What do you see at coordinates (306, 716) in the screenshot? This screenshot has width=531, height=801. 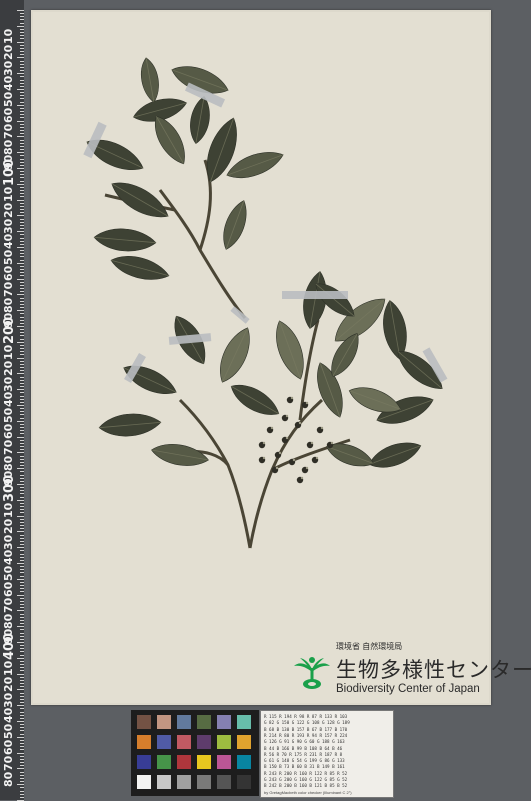 I see `color-card-row: R 115 R 194 R 98 R 87 R 133 R 103` at bounding box center [306, 716].